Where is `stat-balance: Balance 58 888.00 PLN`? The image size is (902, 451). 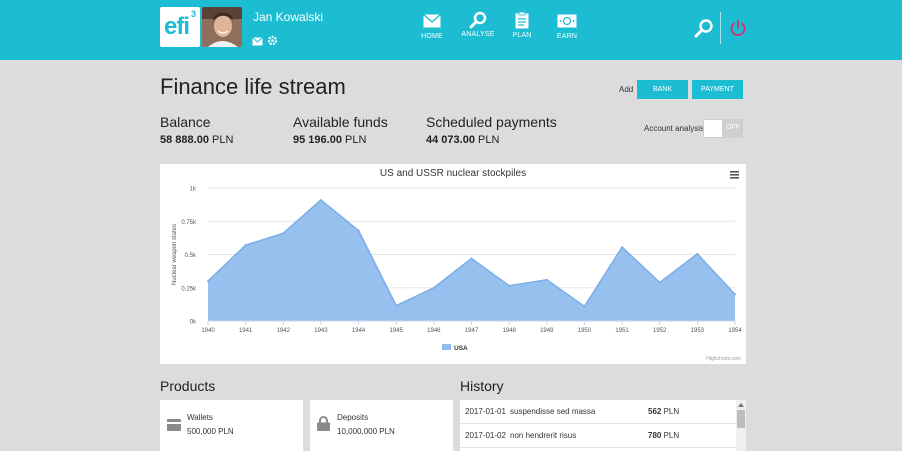
stat-balance: Balance 58 888.00 PLN is located at coordinates (196, 130).